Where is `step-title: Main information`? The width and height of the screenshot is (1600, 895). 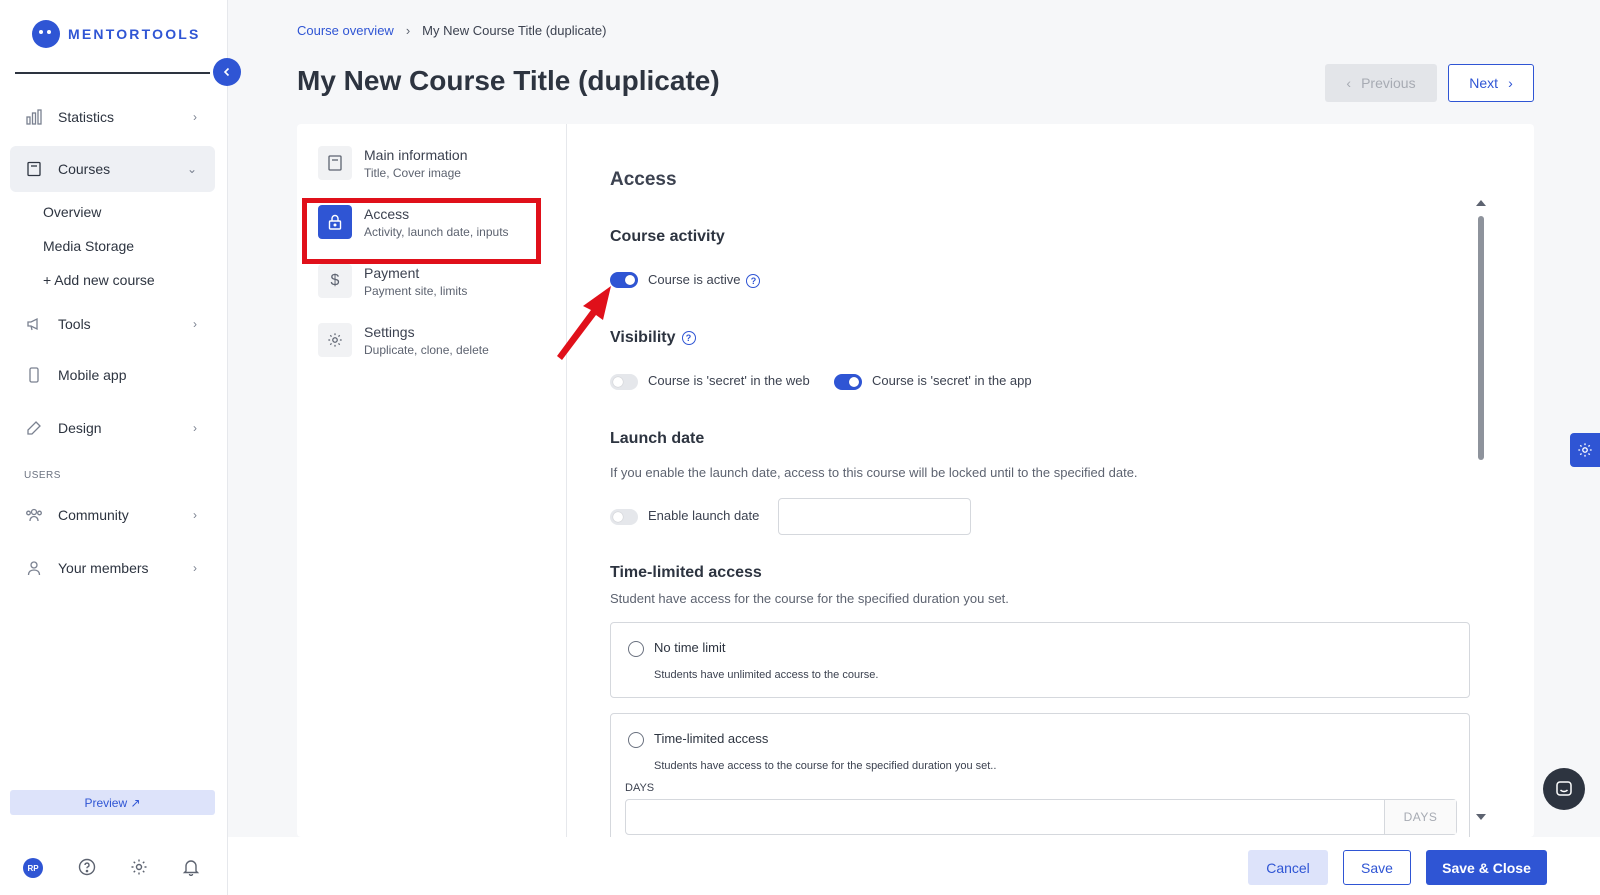 step-title: Main information is located at coordinates (416, 155).